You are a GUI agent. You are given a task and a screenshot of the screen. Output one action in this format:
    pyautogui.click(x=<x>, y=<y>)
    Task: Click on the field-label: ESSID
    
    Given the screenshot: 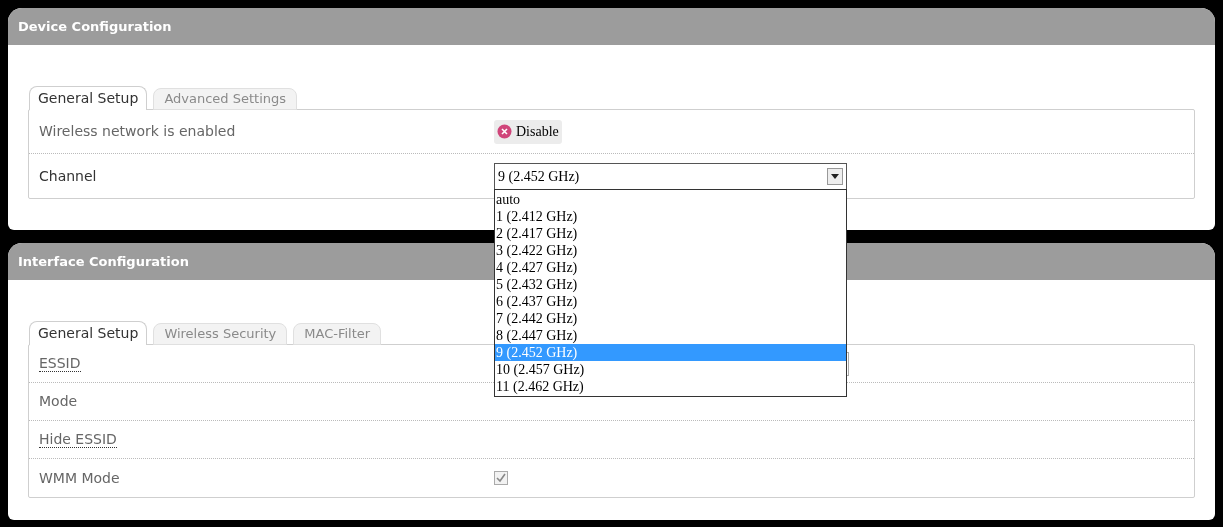 What is the action you would take?
    pyautogui.click(x=60, y=363)
    